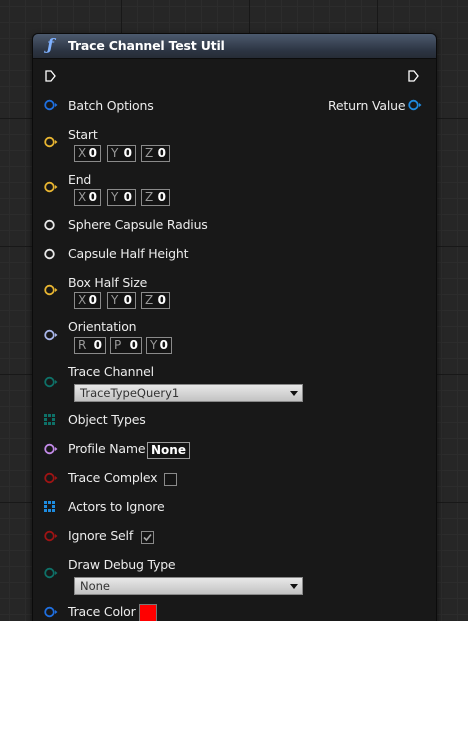 This screenshot has height=729, width=468. Describe the element at coordinates (122, 564) in the screenshot. I see `draw-debug-type-label: Draw Debug Type` at that location.